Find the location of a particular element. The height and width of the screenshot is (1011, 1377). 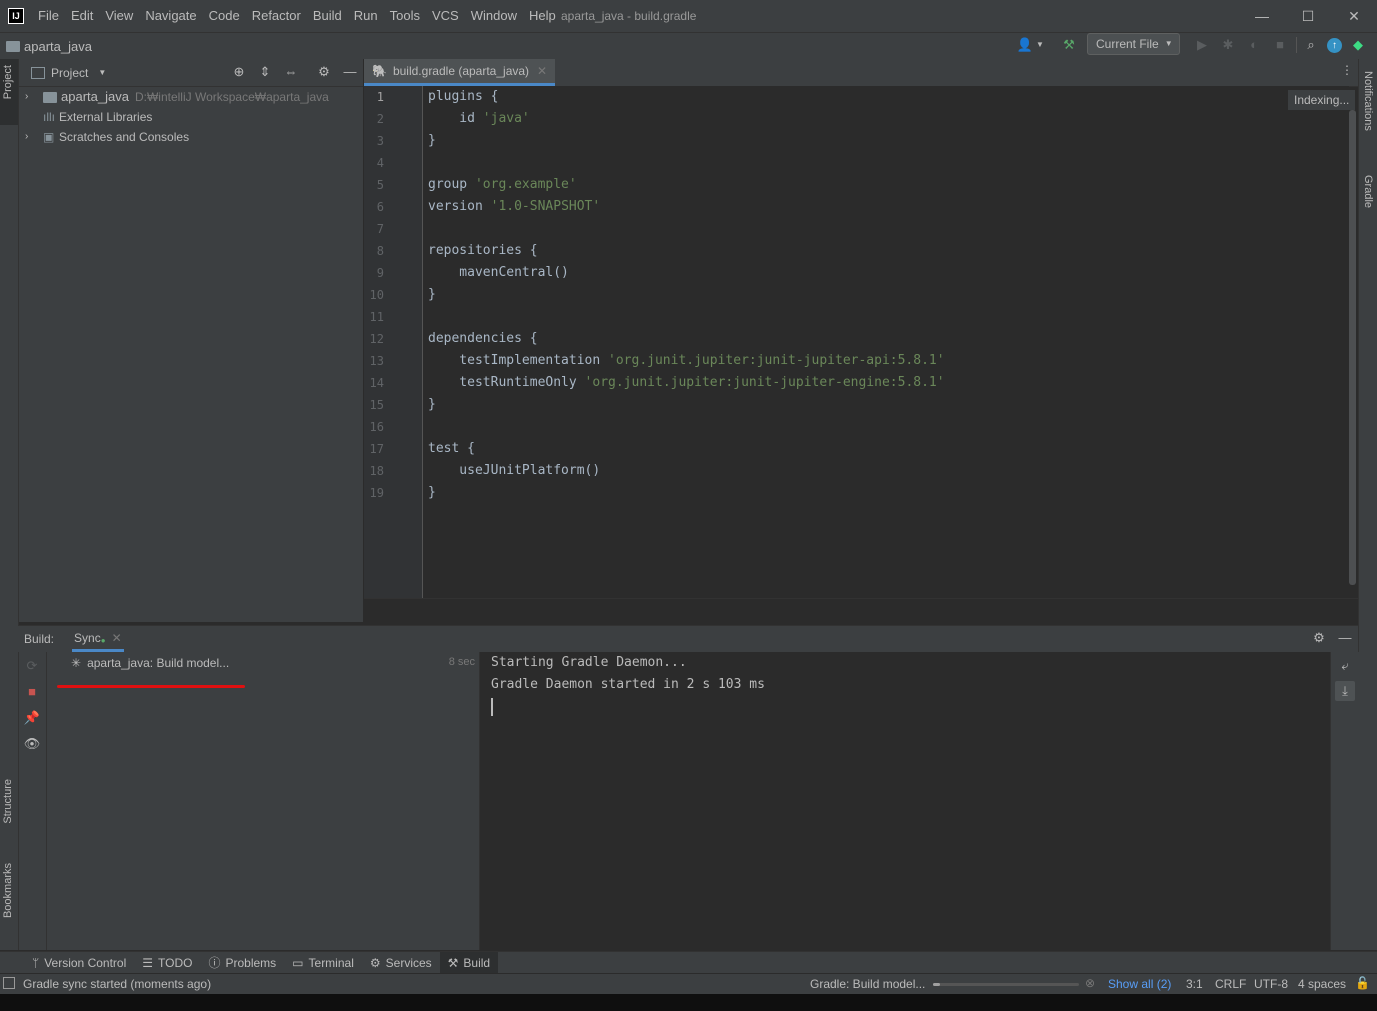

editor-tab-label: build.gradle (aparta_java) is located at coordinates (461, 70).